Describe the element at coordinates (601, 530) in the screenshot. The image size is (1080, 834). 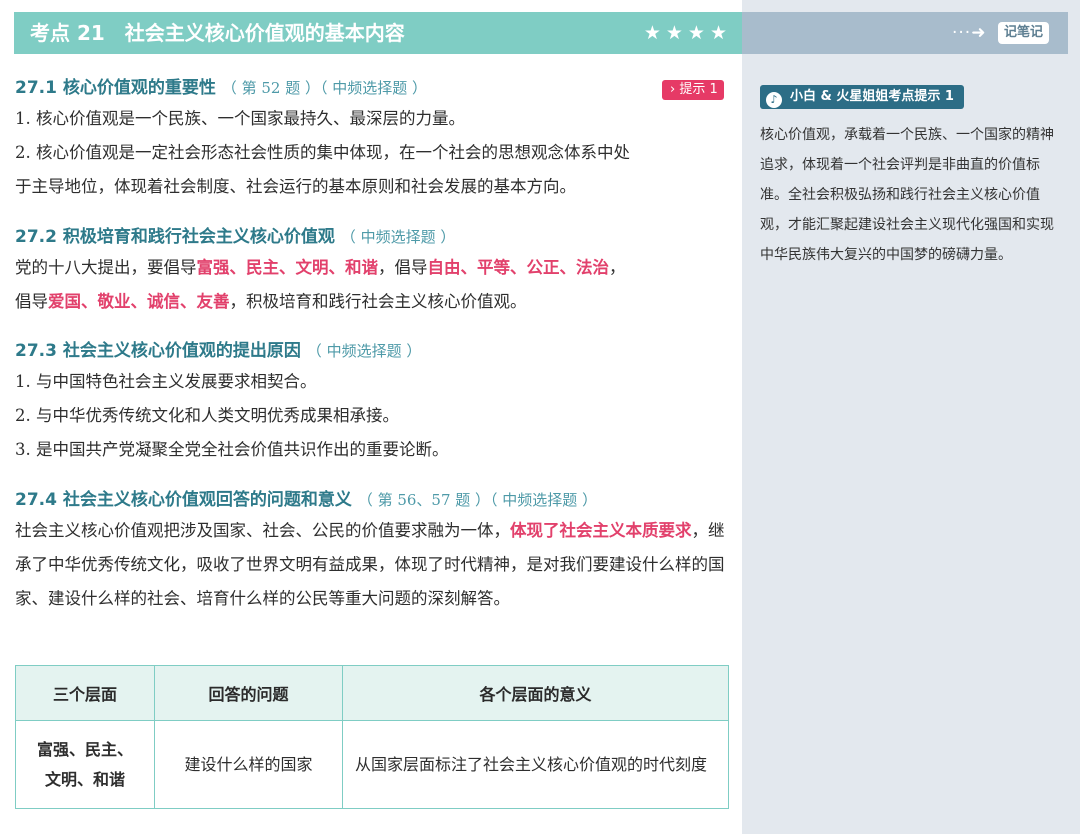
I see `highlight-text: 体现了社会主义本质要求` at that location.